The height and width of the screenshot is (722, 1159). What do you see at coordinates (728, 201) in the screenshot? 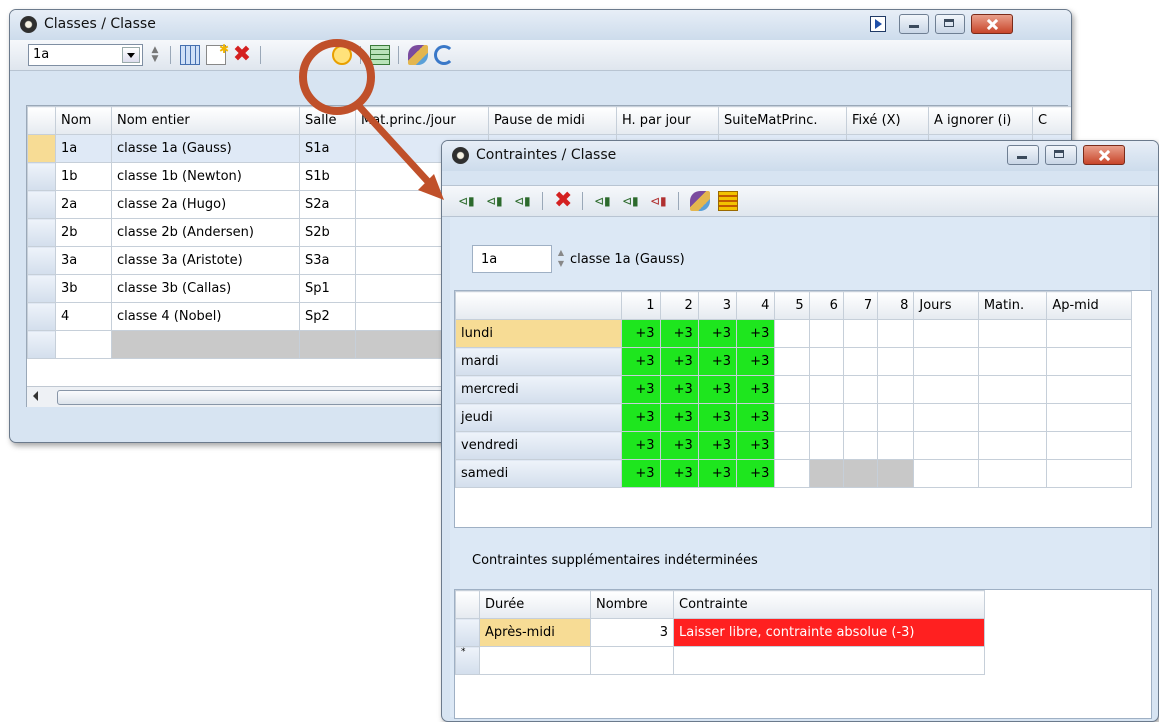
I see `report-icon` at bounding box center [728, 201].